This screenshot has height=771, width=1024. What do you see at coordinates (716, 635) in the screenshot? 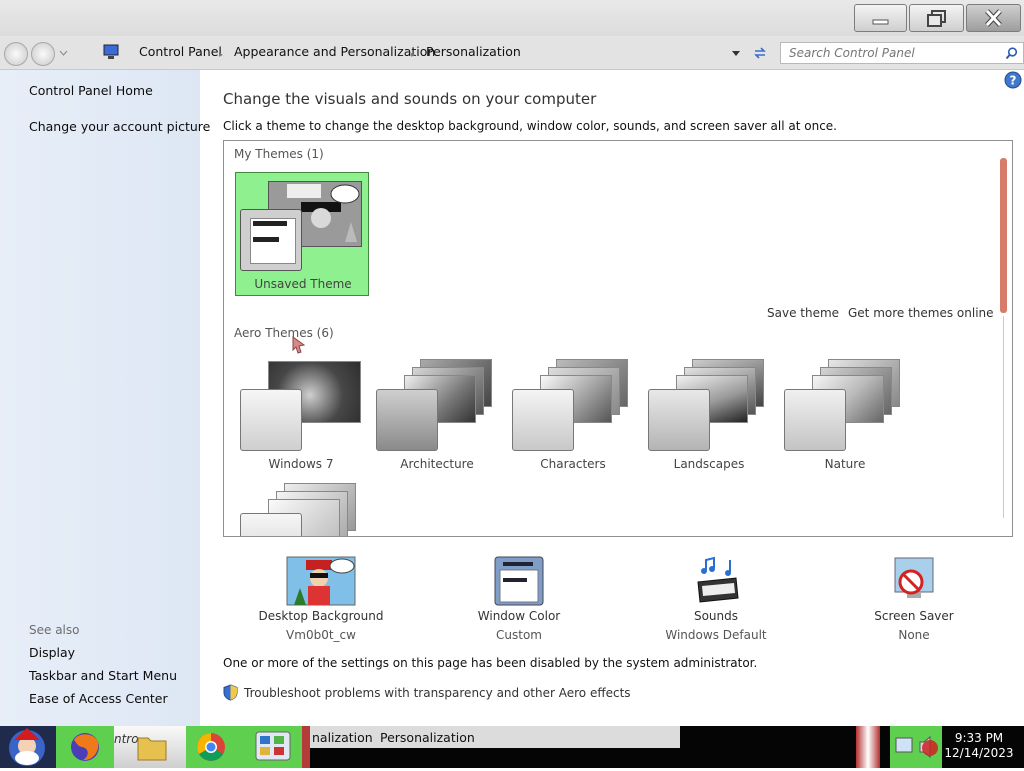
I see `setting-value: Windows Default` at bounding box center [716, 635].